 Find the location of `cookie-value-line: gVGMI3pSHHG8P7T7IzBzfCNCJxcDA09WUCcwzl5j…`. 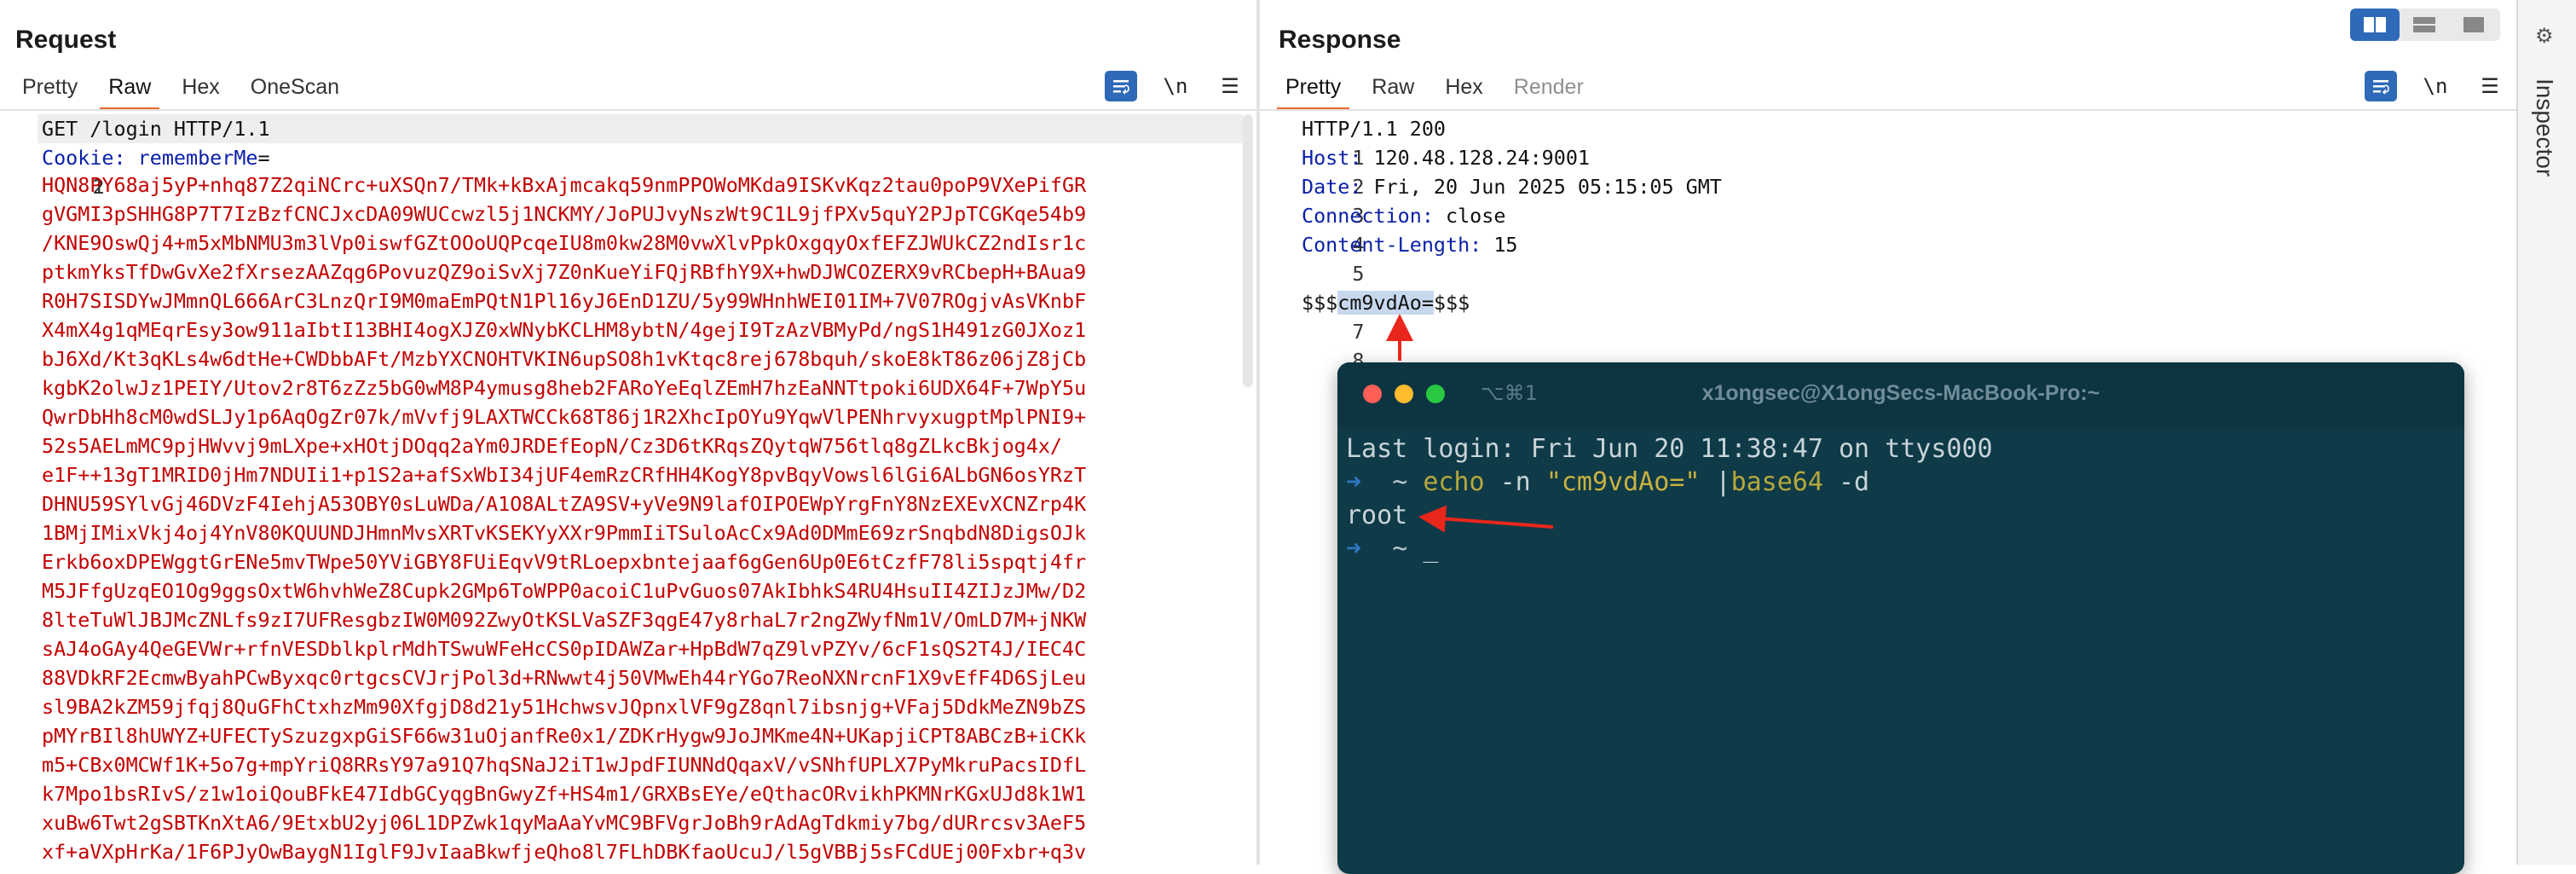

cookie-value-line: gVGMI3pSHHG8P7T7IzBzfCNCJxcDA09WUCcwzl5j… is located at coordinates (564, 214).